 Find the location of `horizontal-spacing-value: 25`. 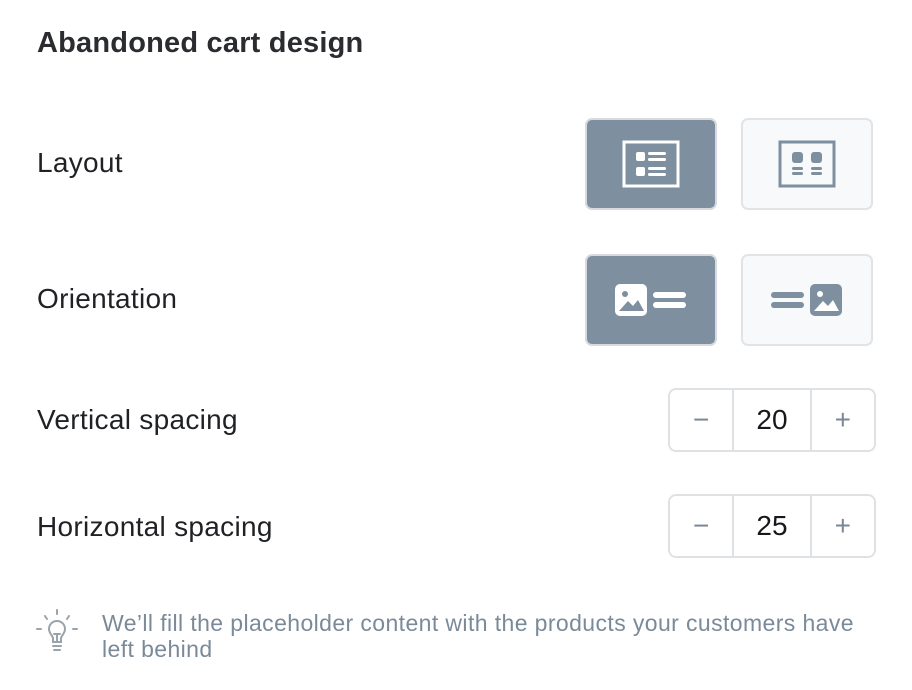

horizontal-spacing-value: 25 is located at coordinates (772, 526).